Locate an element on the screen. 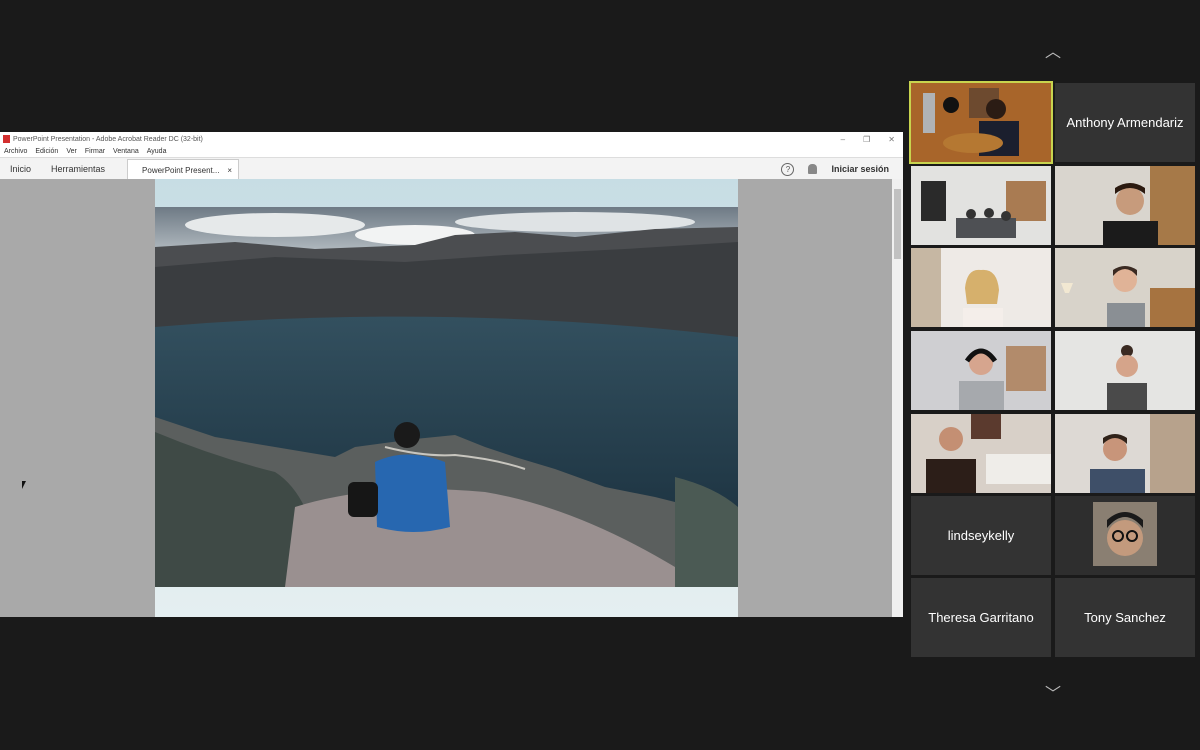 The height and width of the screenshot is (750, 1200). tab-herramientas: Herramientas is located at coordinates (78, 169).